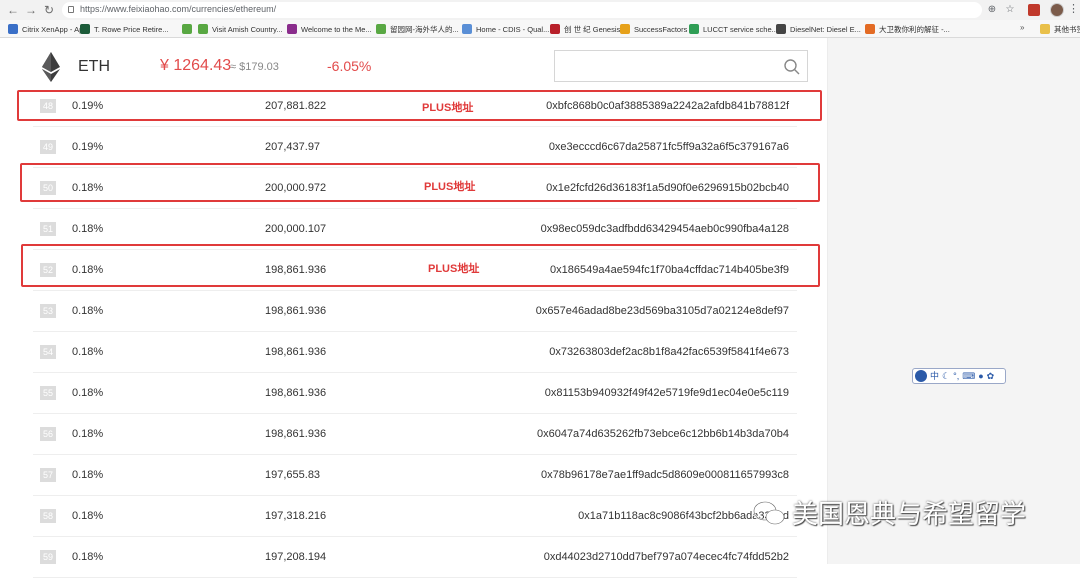 The image size is (1080, 578). Describe the element at coordinates (592, 29) in the screenshot. I see `bookmark-label: 创 世 纪 Genesis` at that location.